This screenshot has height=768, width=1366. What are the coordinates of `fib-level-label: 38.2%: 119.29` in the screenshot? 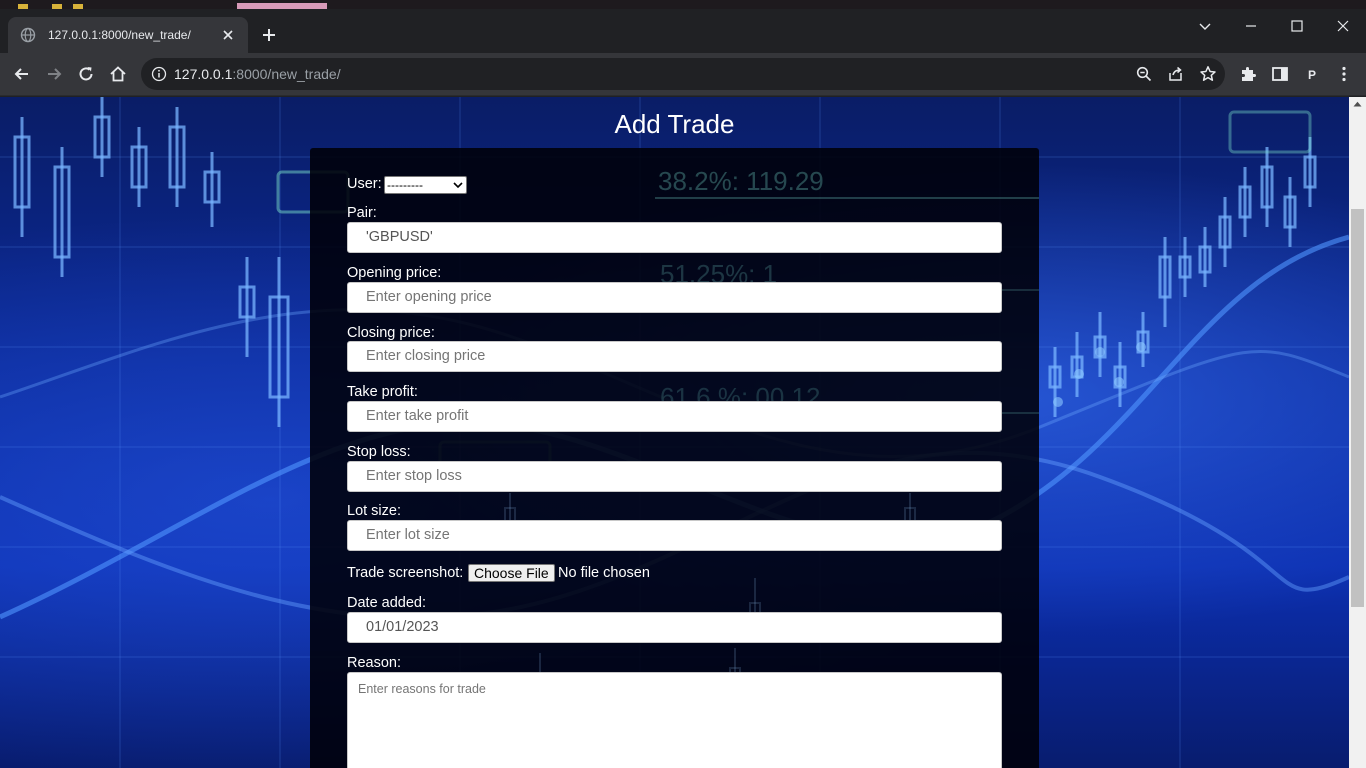 It's located at (741, 181).